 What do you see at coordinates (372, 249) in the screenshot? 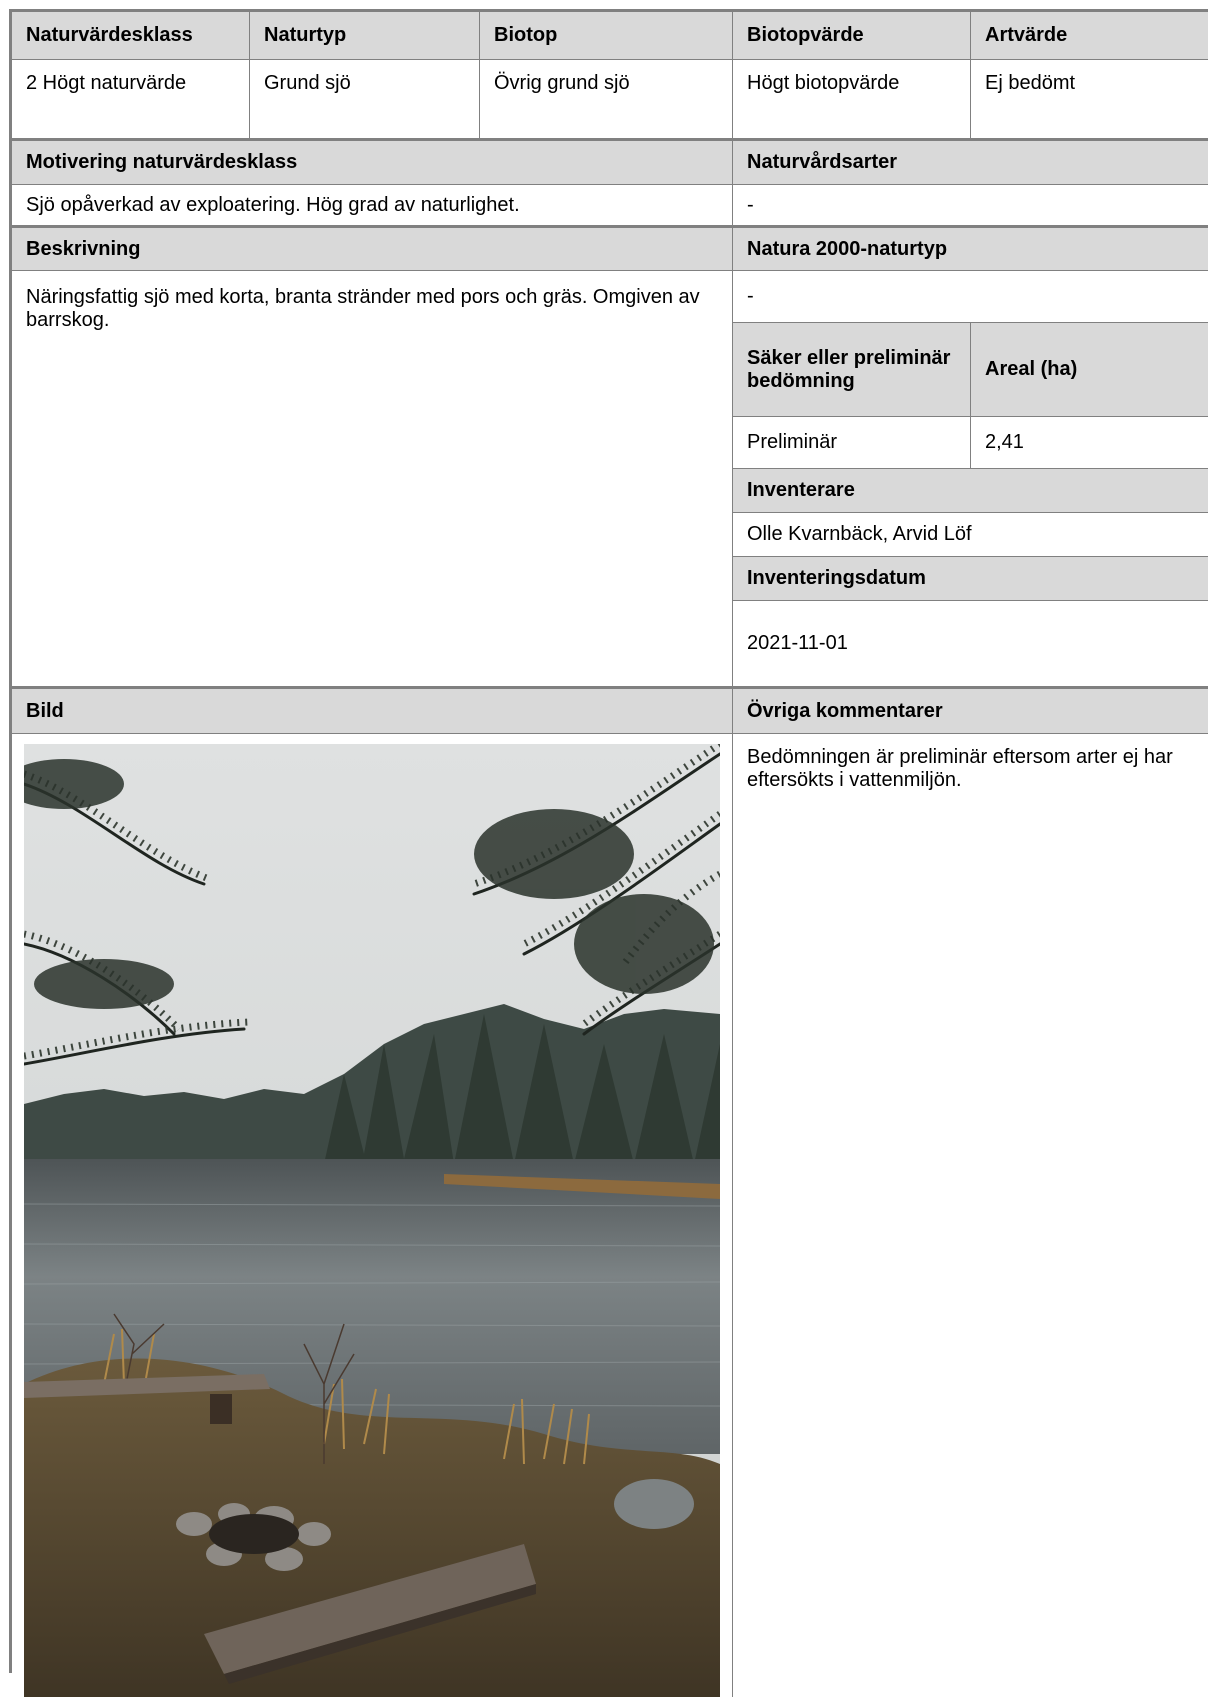
I see `beskrivning-label: Beskrivning` at bounding box center [372, 249].